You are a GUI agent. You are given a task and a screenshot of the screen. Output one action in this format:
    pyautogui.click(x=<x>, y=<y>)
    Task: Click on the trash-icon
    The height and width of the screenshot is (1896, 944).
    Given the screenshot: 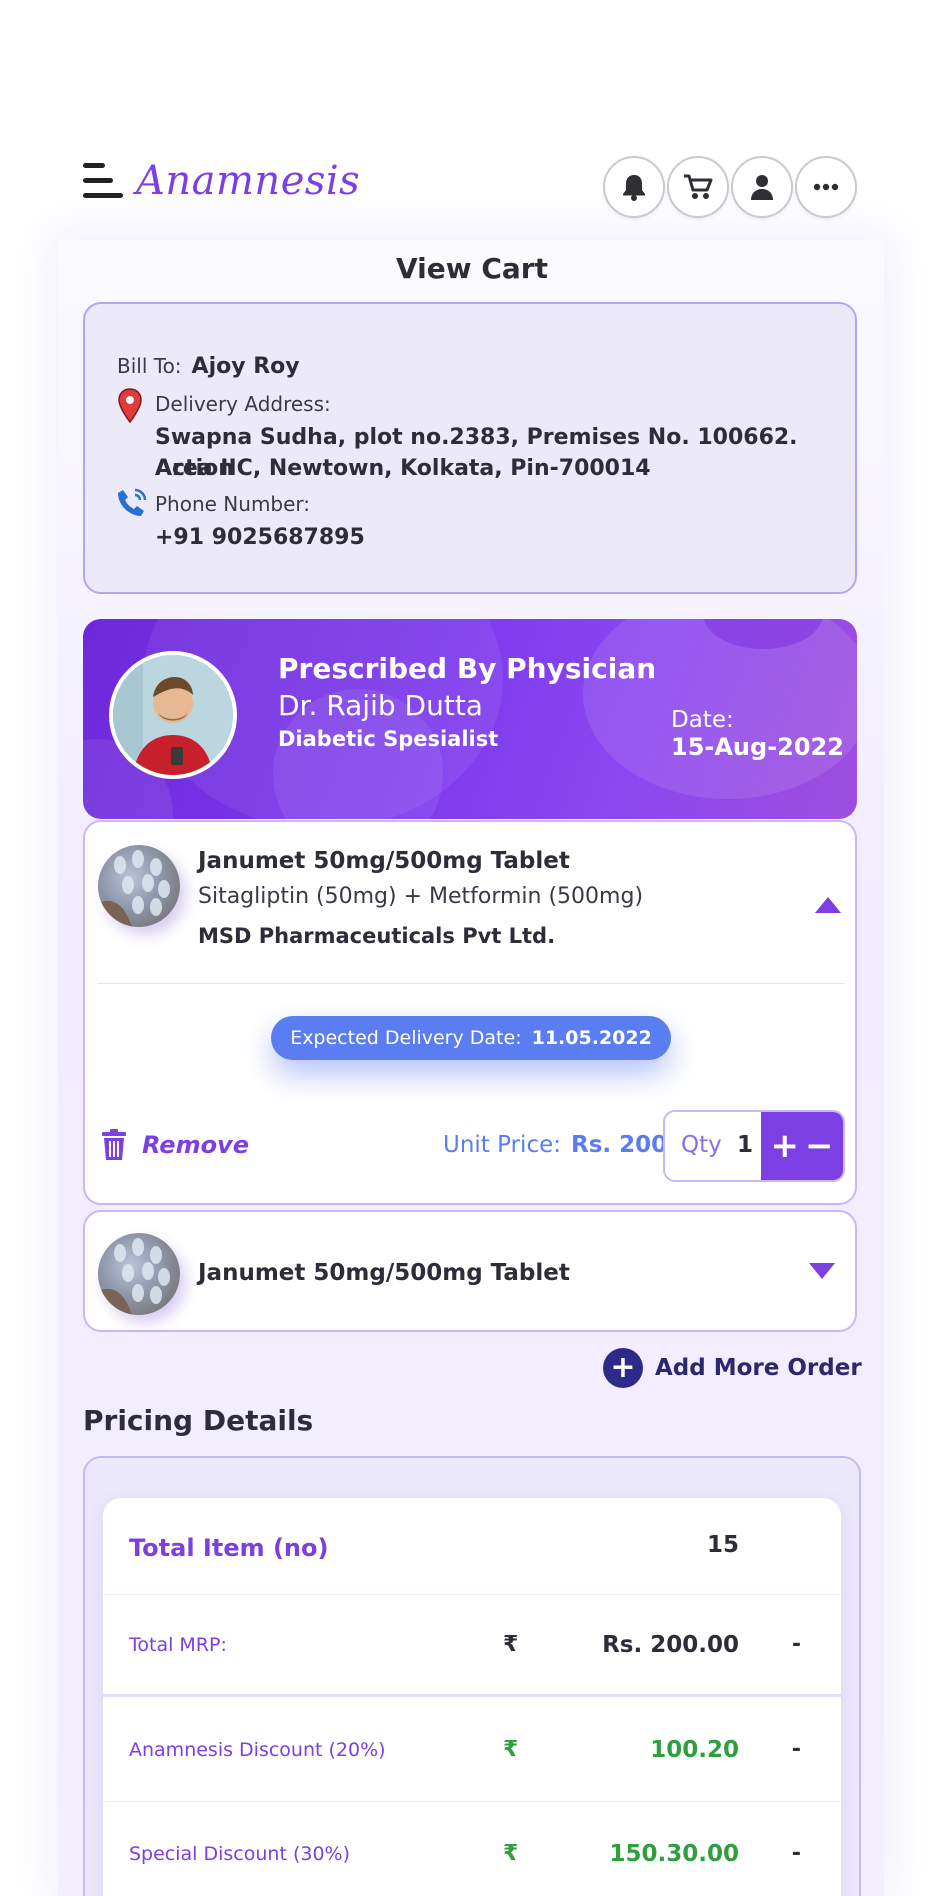 What is the action you would take?
    pyautogui.click(x=114, y=1145)
    